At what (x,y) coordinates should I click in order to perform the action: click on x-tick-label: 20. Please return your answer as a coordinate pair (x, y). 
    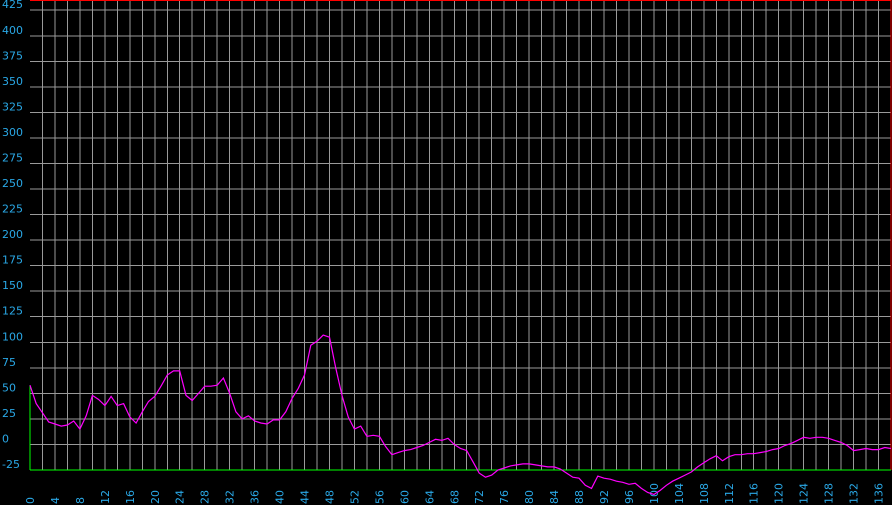
    Looking at the image, I should click on (155, 497).